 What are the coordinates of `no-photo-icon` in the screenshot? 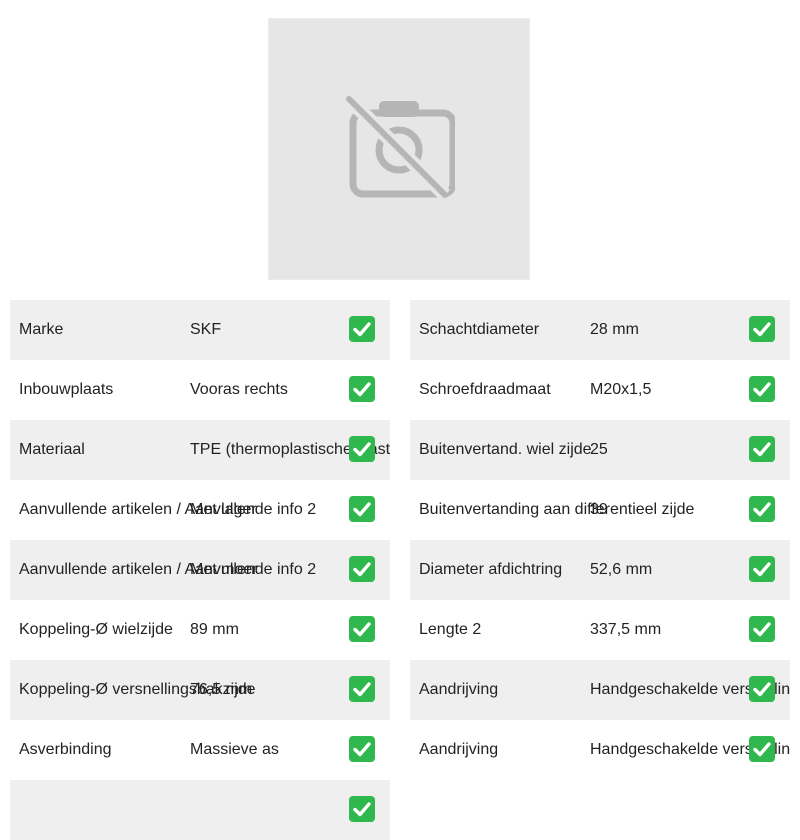 It's located at (399, 147).